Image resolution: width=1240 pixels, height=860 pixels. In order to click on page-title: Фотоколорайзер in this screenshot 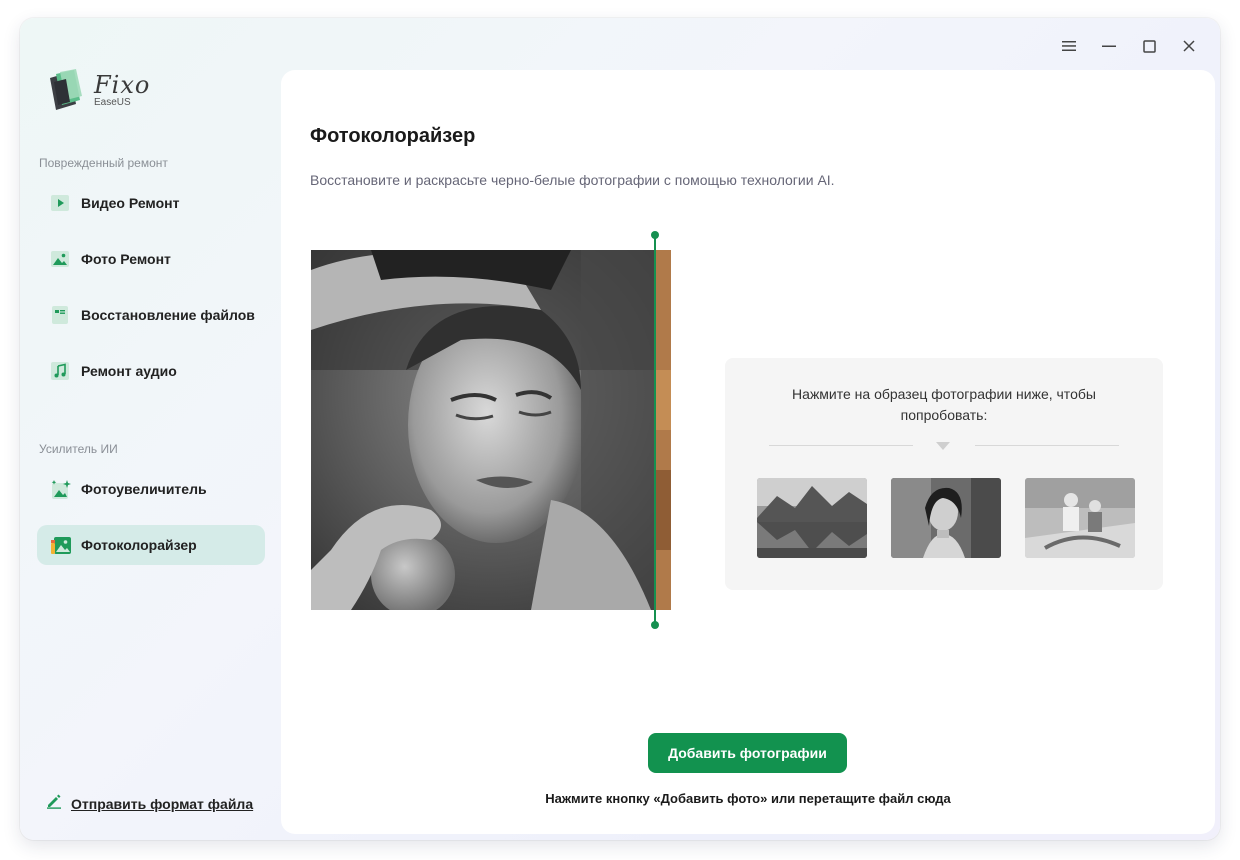, I will do `click(393, 136)`.